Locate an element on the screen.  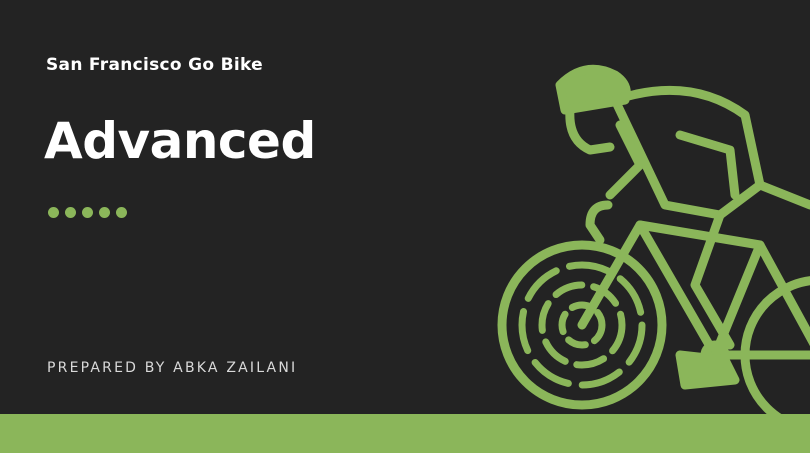
slide-subtitle: San Francisco Go Bike is located at coordinates (154, 65).